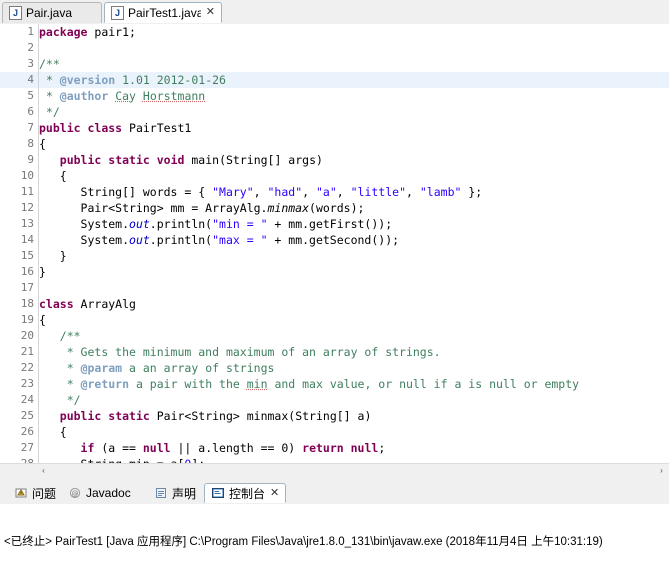 The height and width of the screenshot is (572, 669). I want to click on code-line: {, so click(354, 432).